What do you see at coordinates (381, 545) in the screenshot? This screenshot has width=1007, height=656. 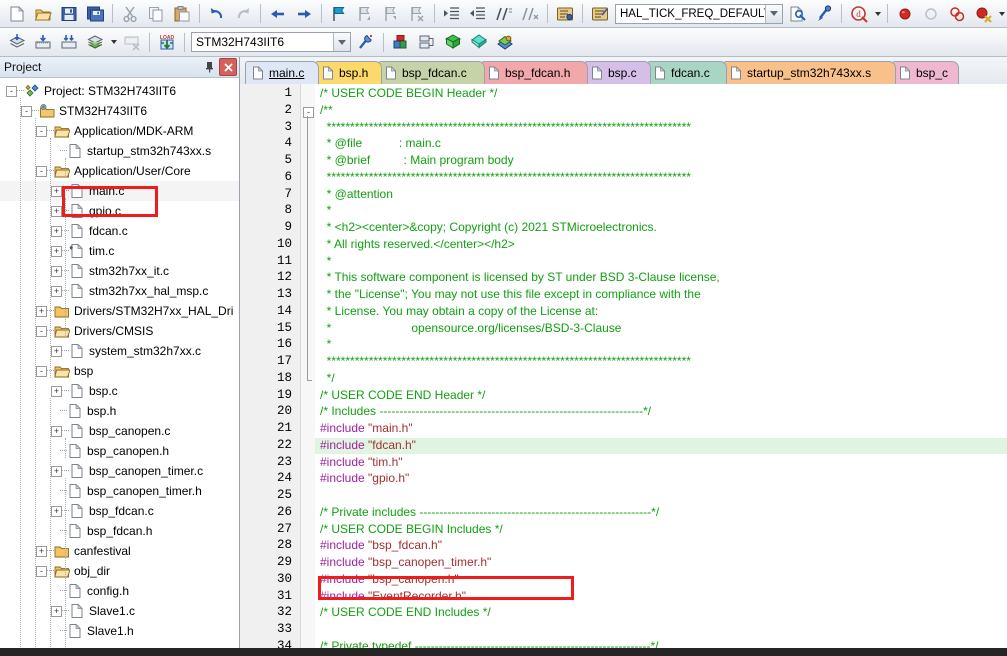 I see `code-line: #include "bsp_fdcan.h"` at bounding box center [381, 545].